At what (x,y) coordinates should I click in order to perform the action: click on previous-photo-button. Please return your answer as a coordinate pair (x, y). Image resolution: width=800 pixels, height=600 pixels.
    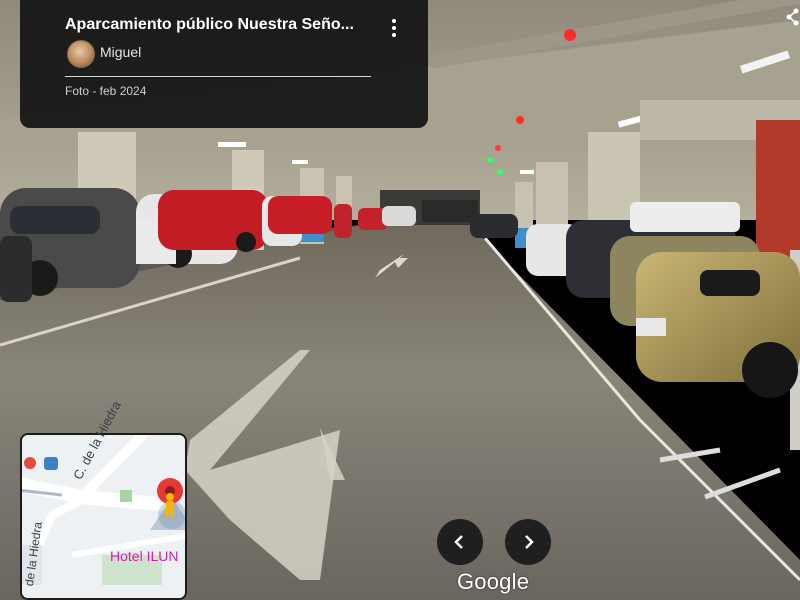
    Looking at the image, I should click on (460, 542).